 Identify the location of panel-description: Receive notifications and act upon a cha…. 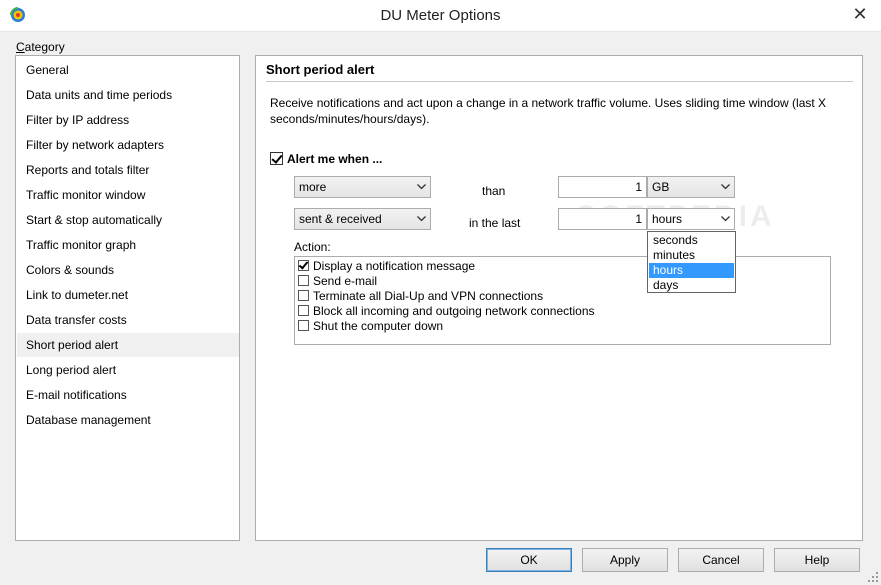
(548, 111).